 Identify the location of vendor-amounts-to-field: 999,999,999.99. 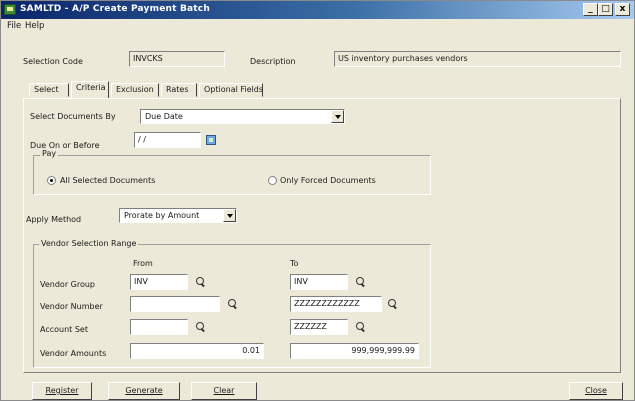
(354, 351).